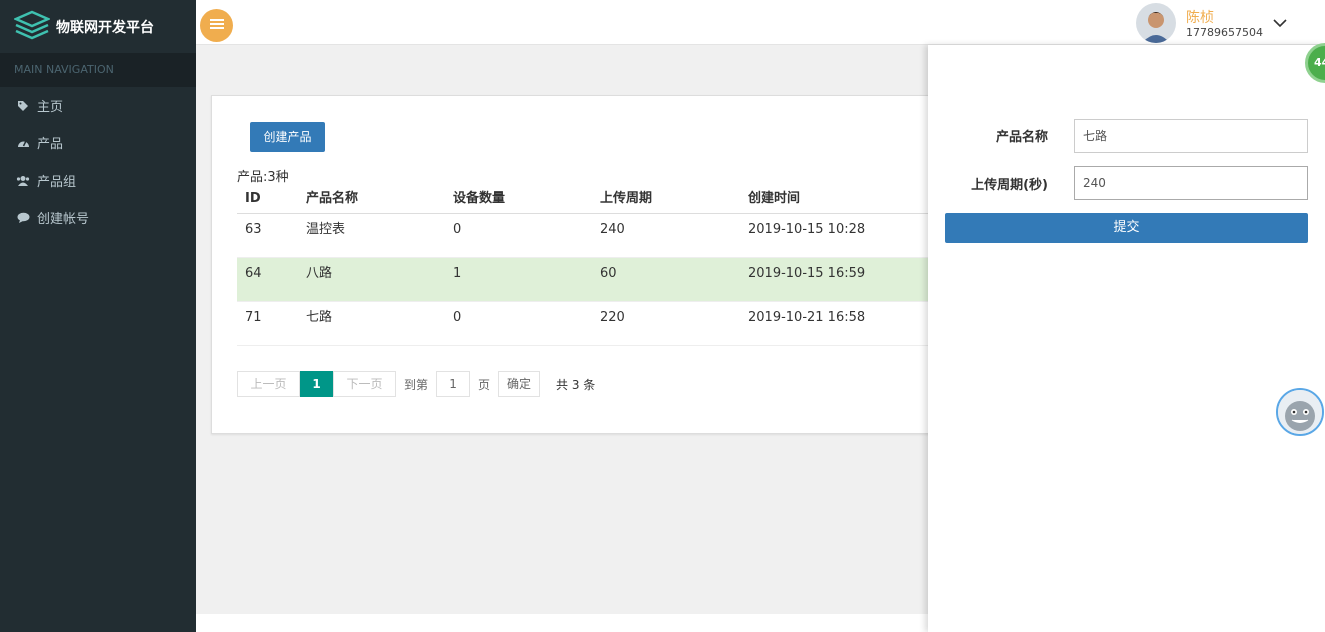 The image size is (1325, 632). I want to click on column-header-upload-period: 上传周期, so click(626, 198).